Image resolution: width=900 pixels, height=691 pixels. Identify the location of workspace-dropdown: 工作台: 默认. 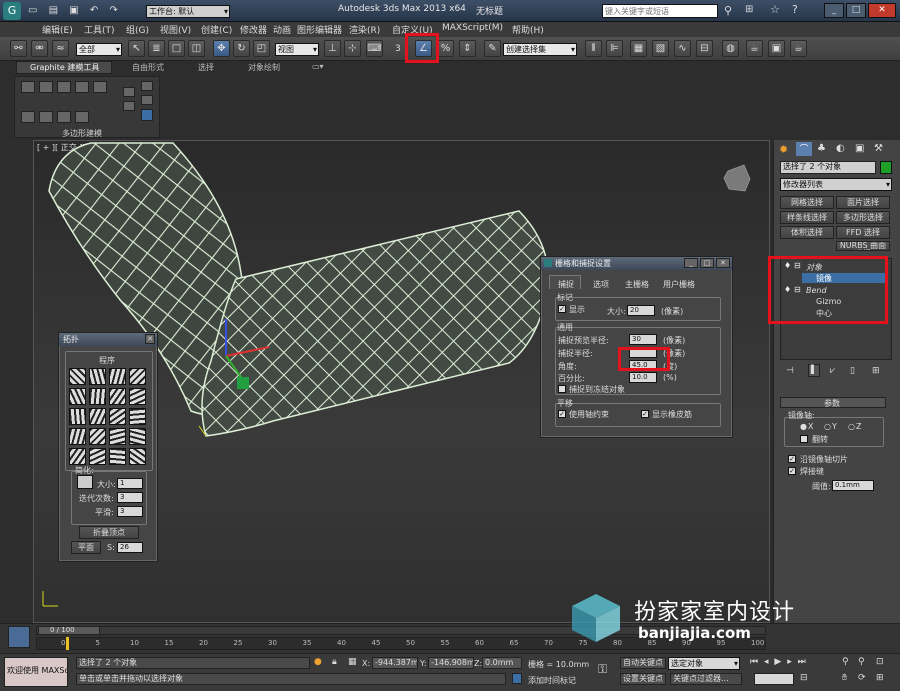
(188, 11).